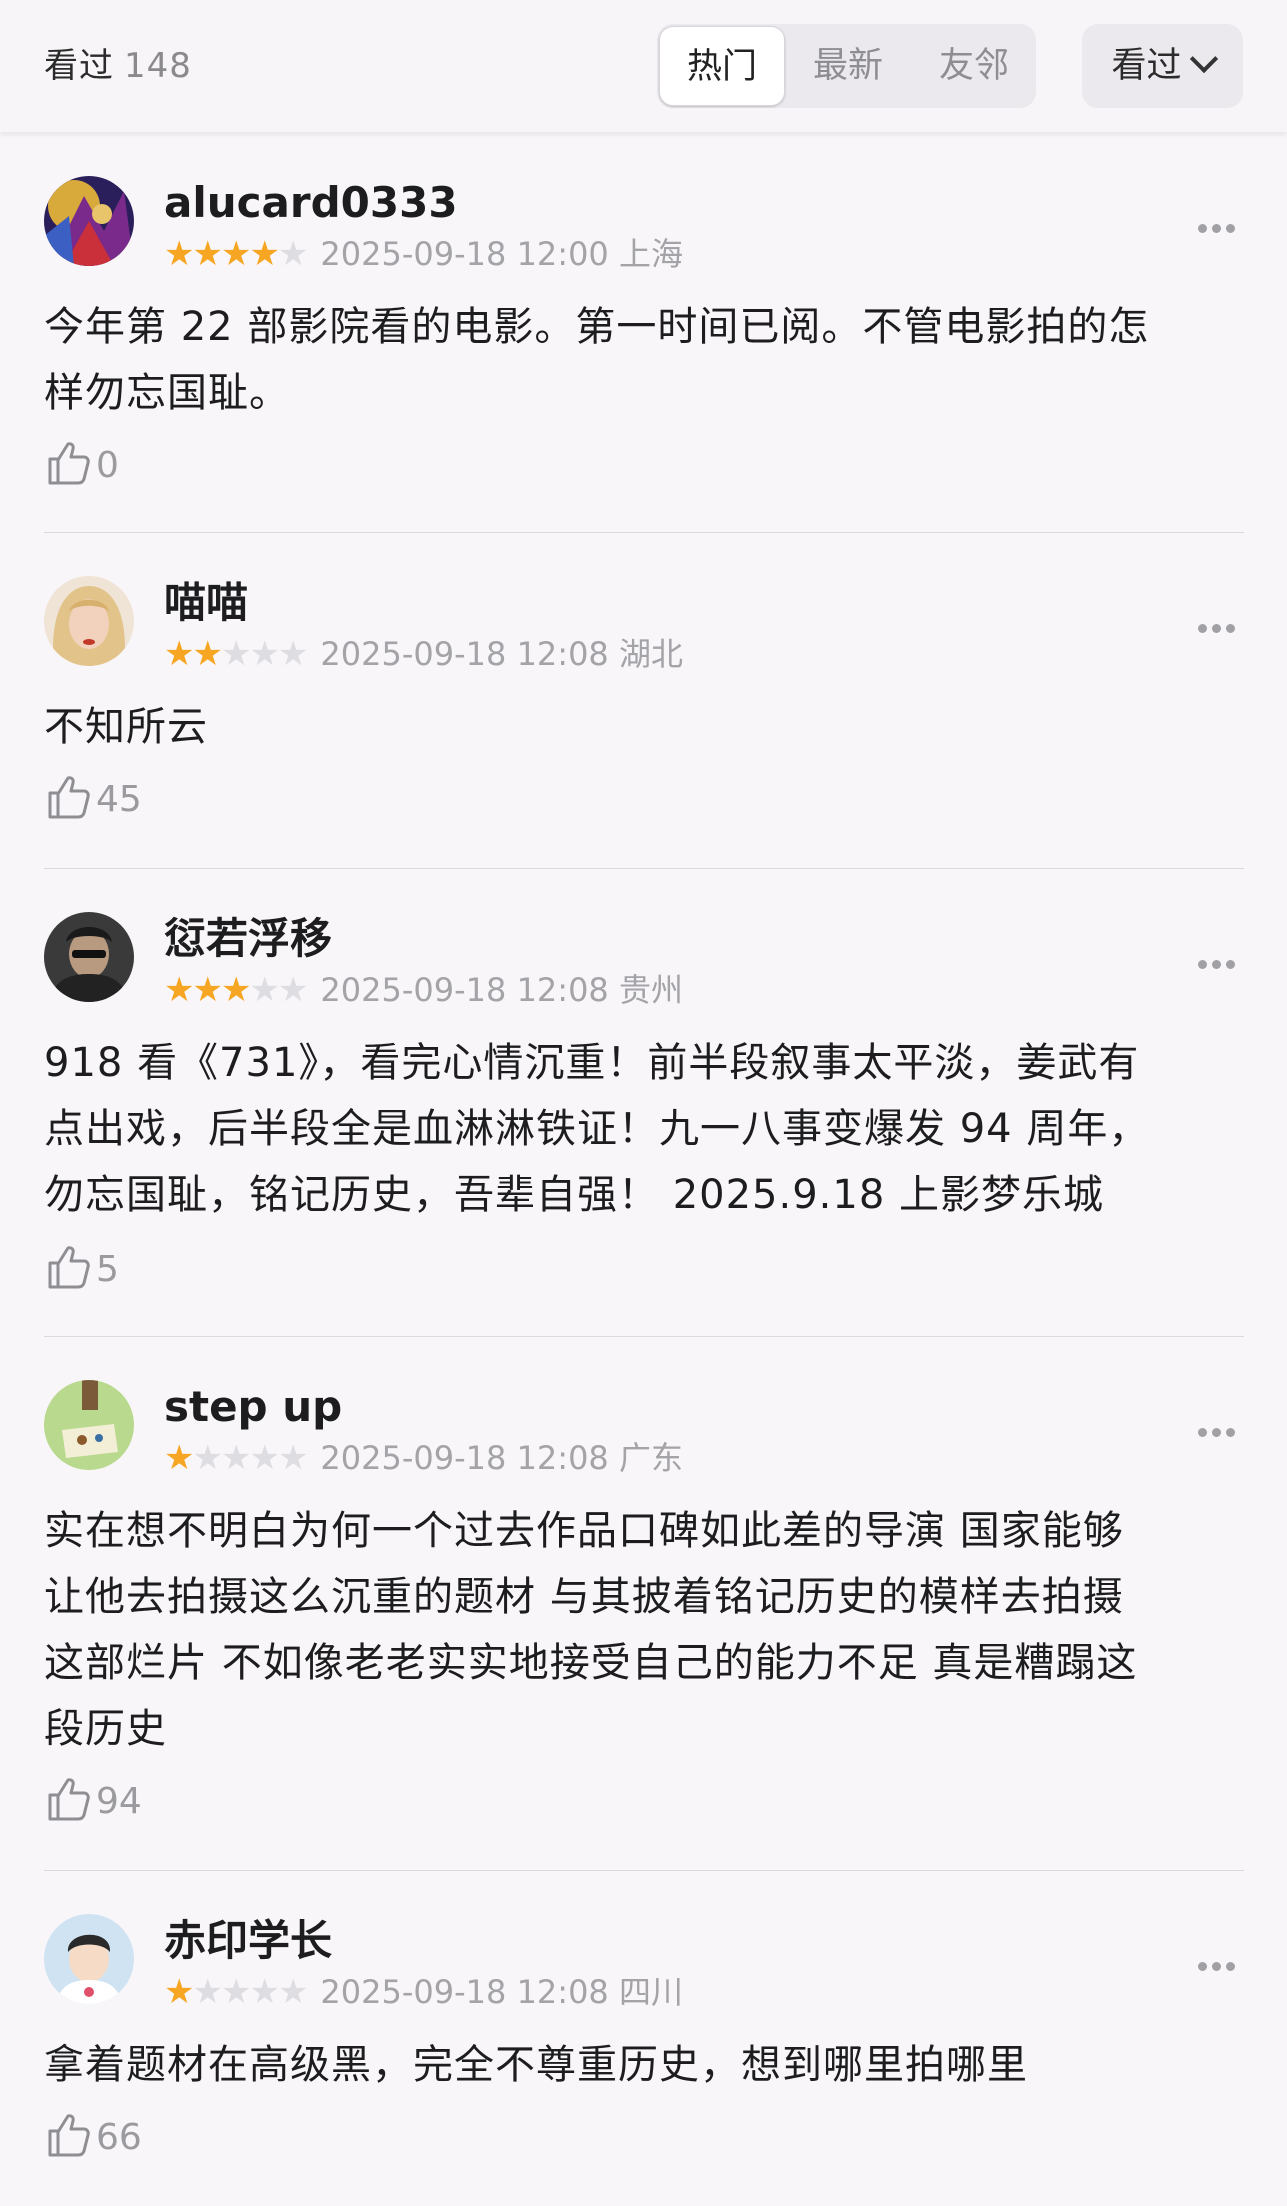 Image resolution: width=1287 pixels, height=2206 pixels. What do you see at coordinates (597, 1129) in the screenshot?
I see `review-text-line: 点出戏，后半段全是血淋淋铁证！九一八事变爆发 94 周年，` at bounding box center [597, 1129].